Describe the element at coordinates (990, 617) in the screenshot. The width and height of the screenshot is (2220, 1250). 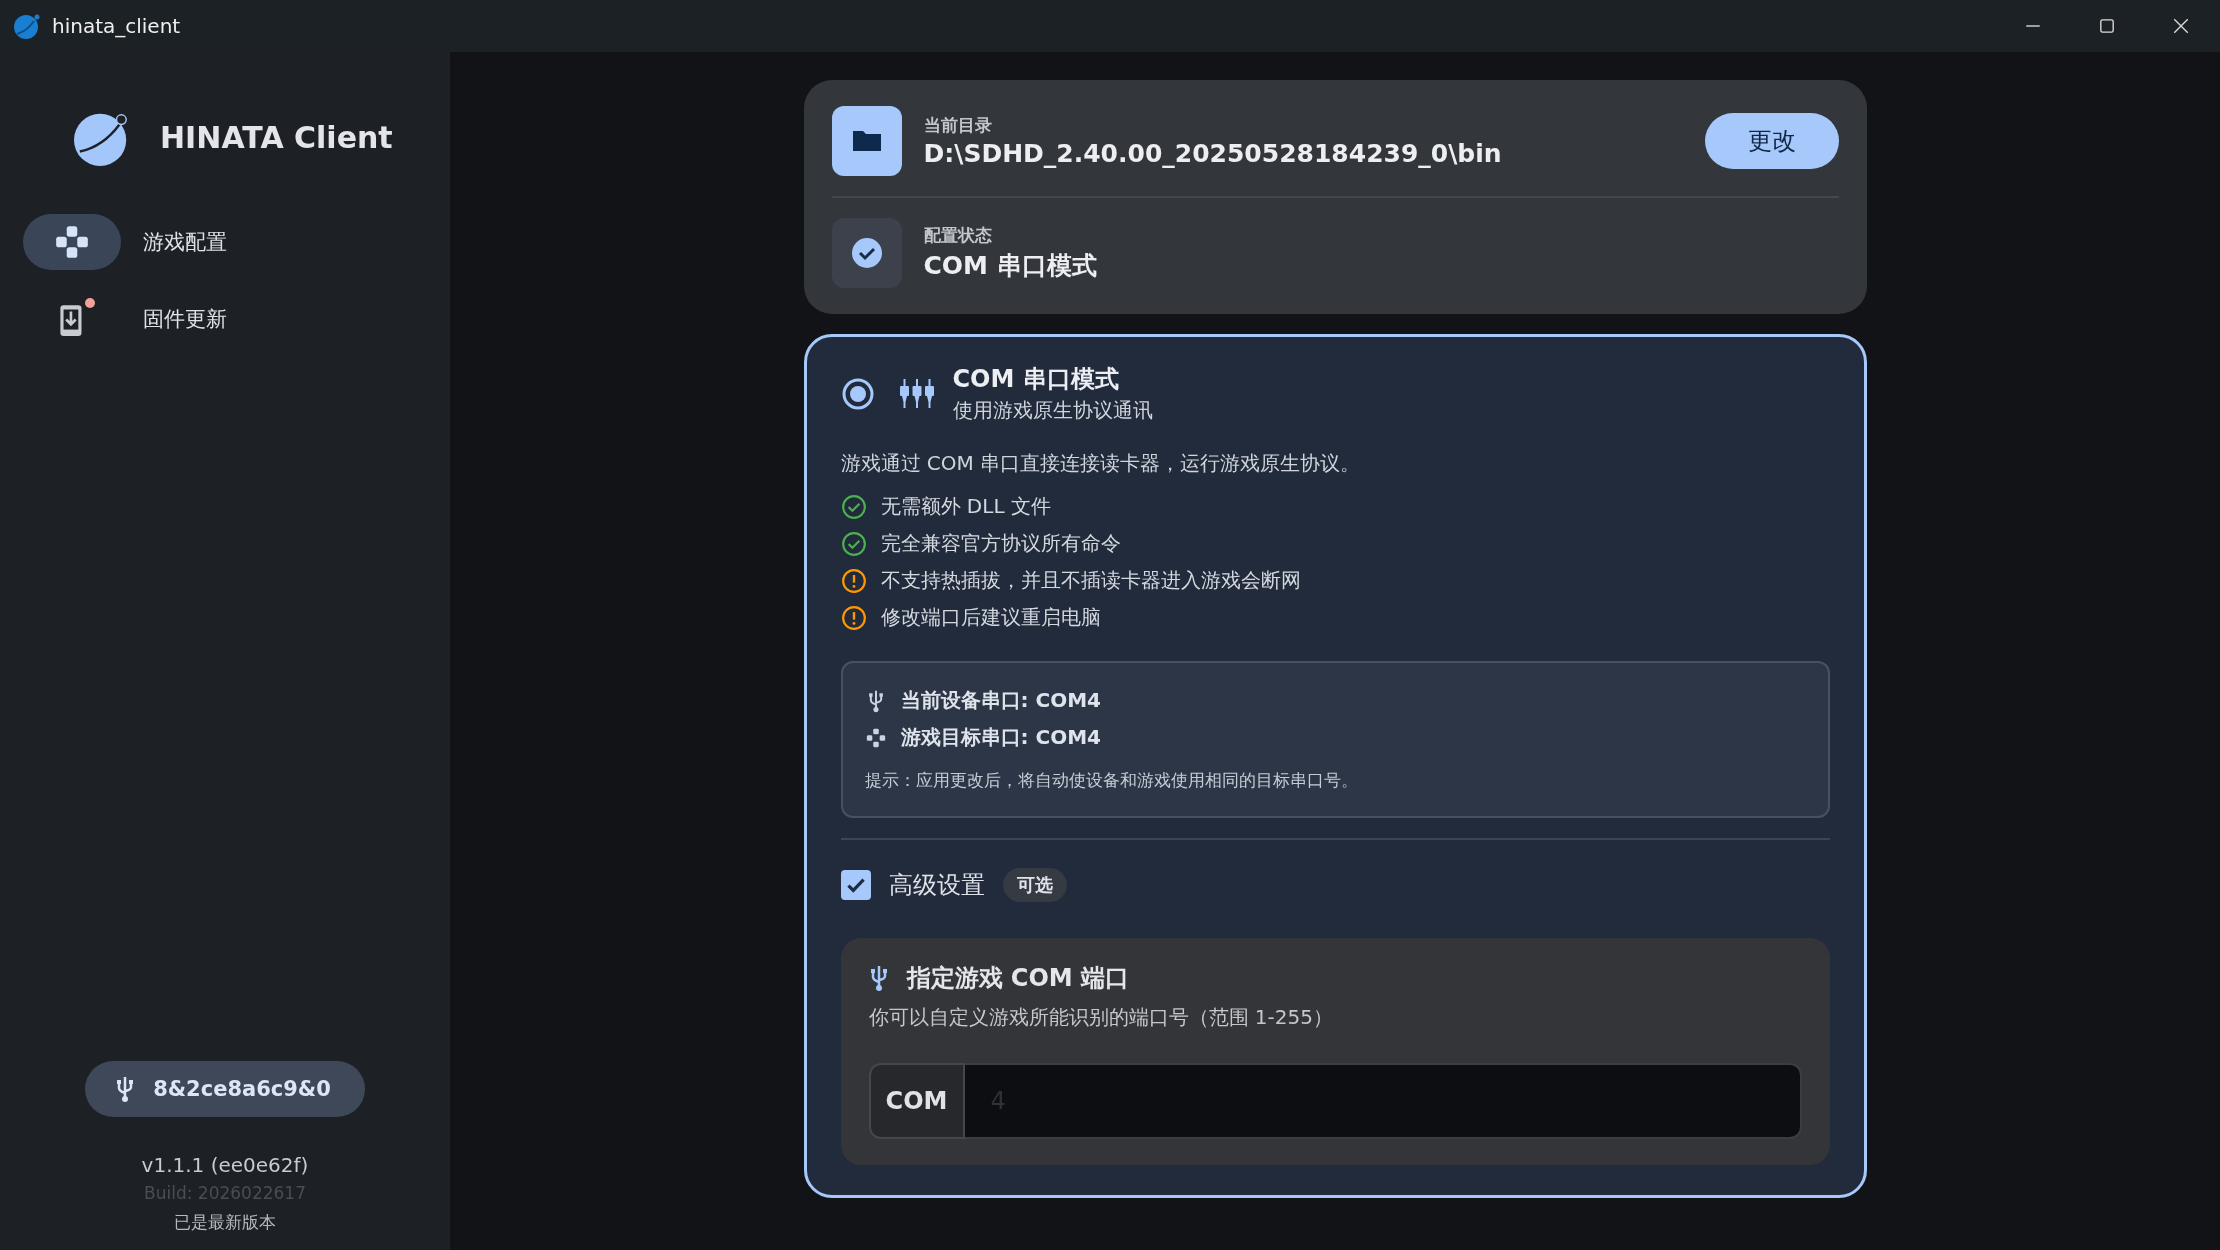
I see `feature-text: 修改端口后建议重启电脑` at that location.